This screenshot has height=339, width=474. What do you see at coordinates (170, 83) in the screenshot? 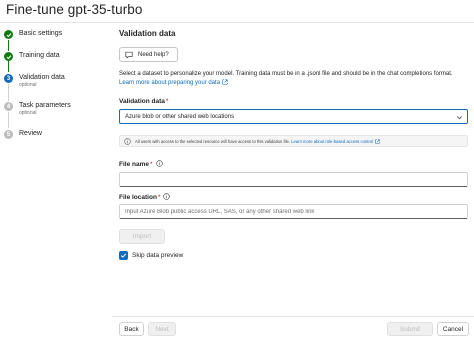
I see `learn-more-data-text: Learn more about preparing your data` at bounding box center [170, 83].